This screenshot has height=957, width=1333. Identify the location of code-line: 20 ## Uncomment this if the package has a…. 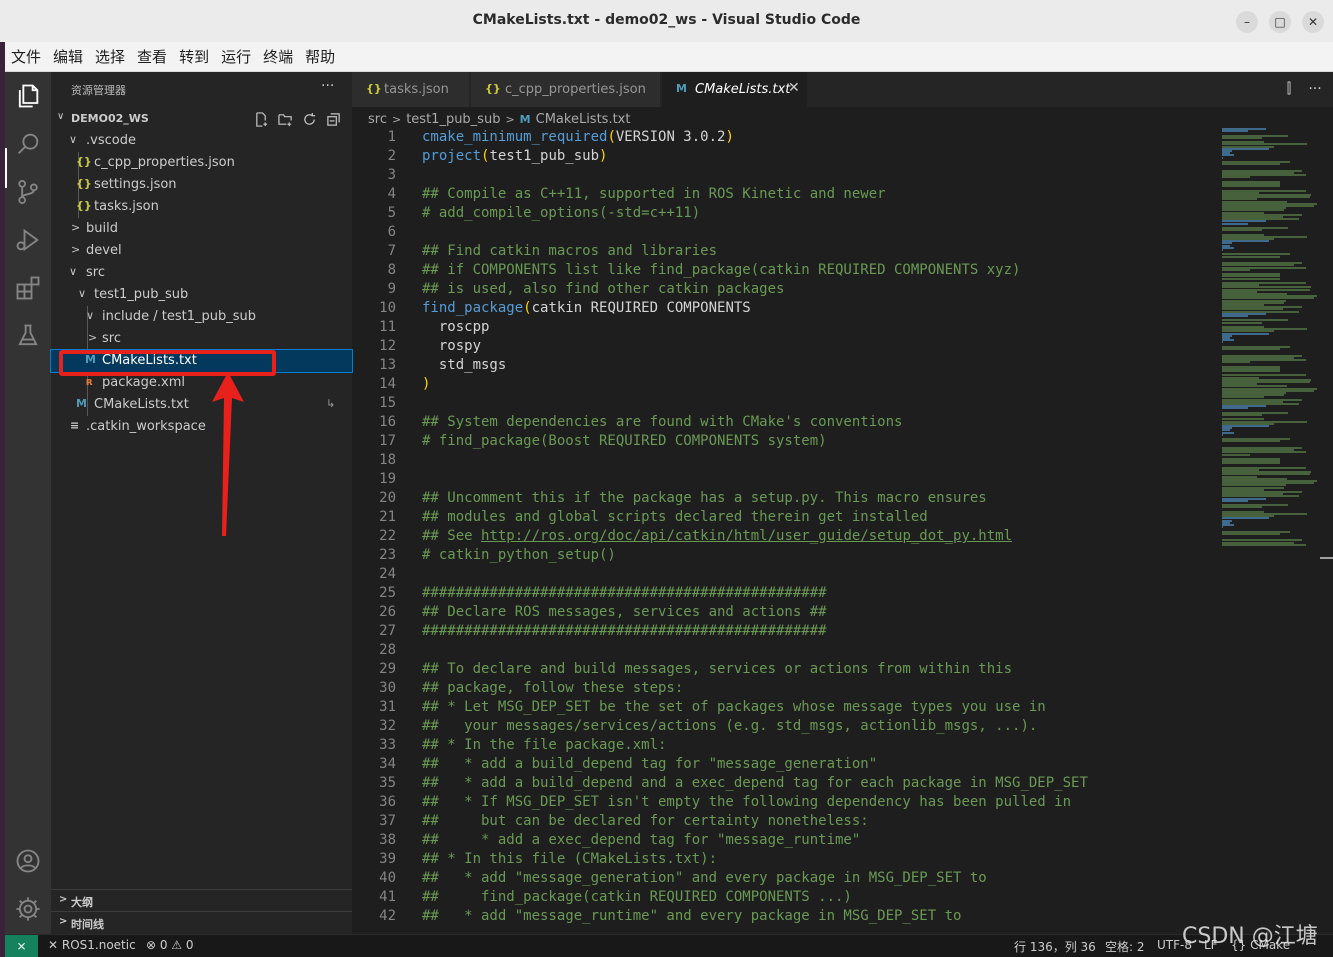
(782, 499).